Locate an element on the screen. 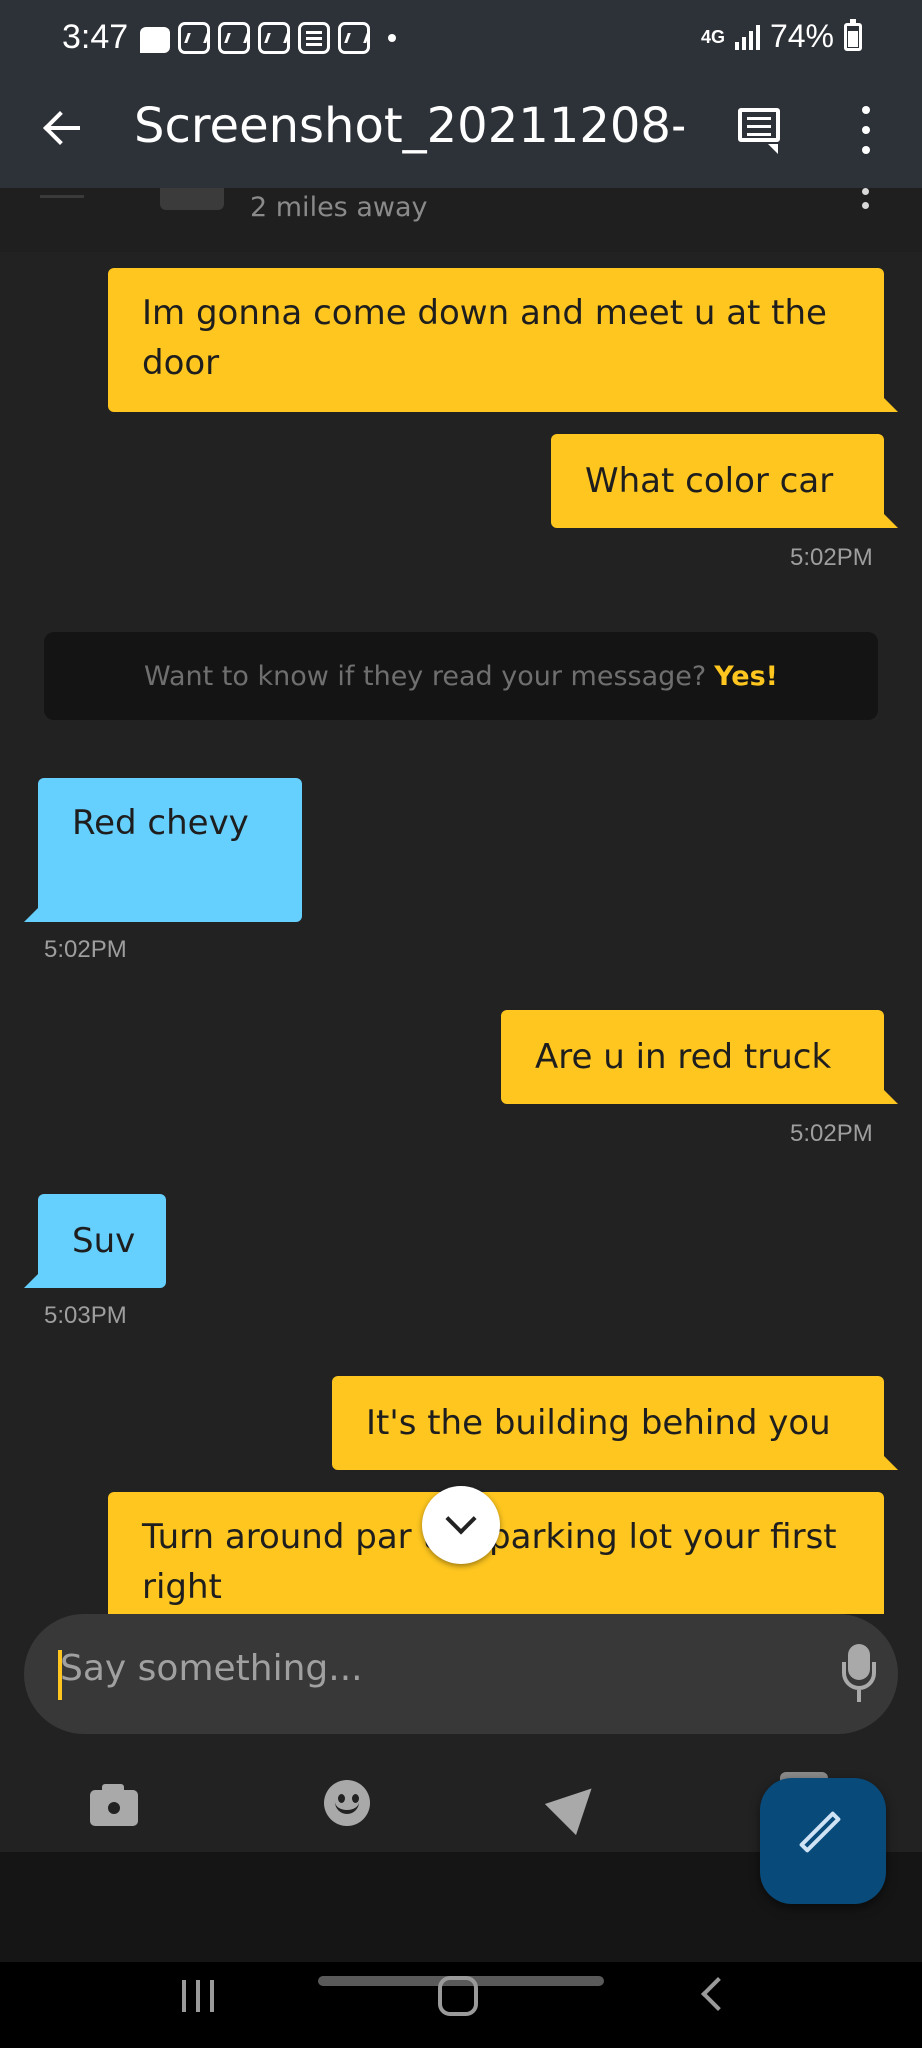  message-timestamp: 5:03PM is located at coordinates (85, 1315).